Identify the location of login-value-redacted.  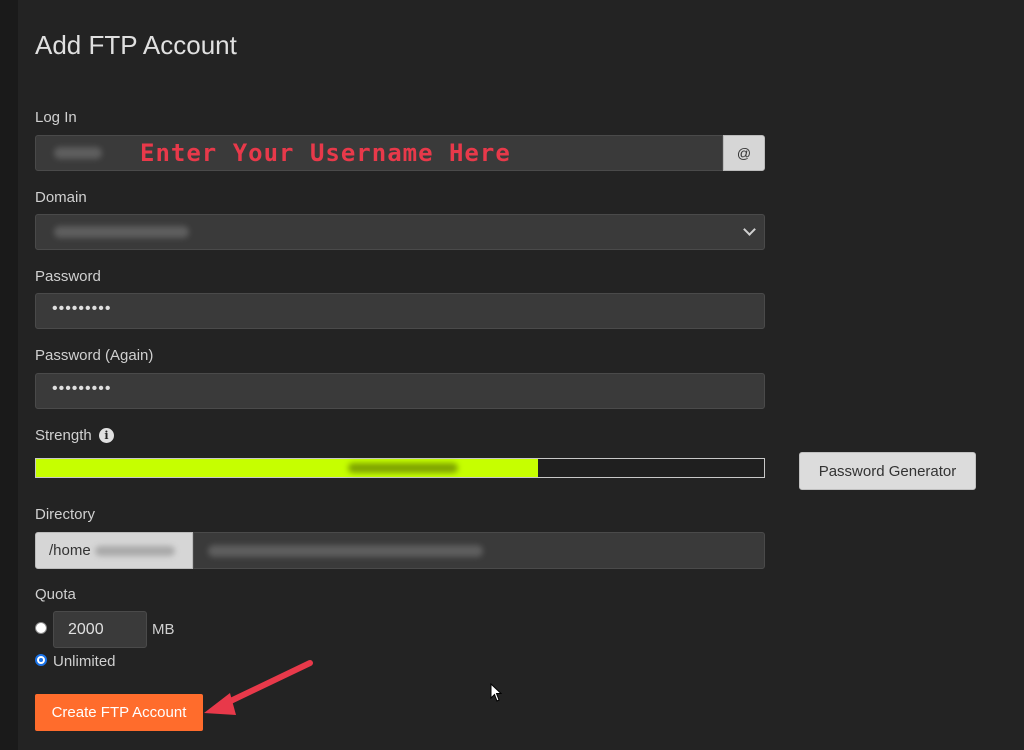
(78, 153).